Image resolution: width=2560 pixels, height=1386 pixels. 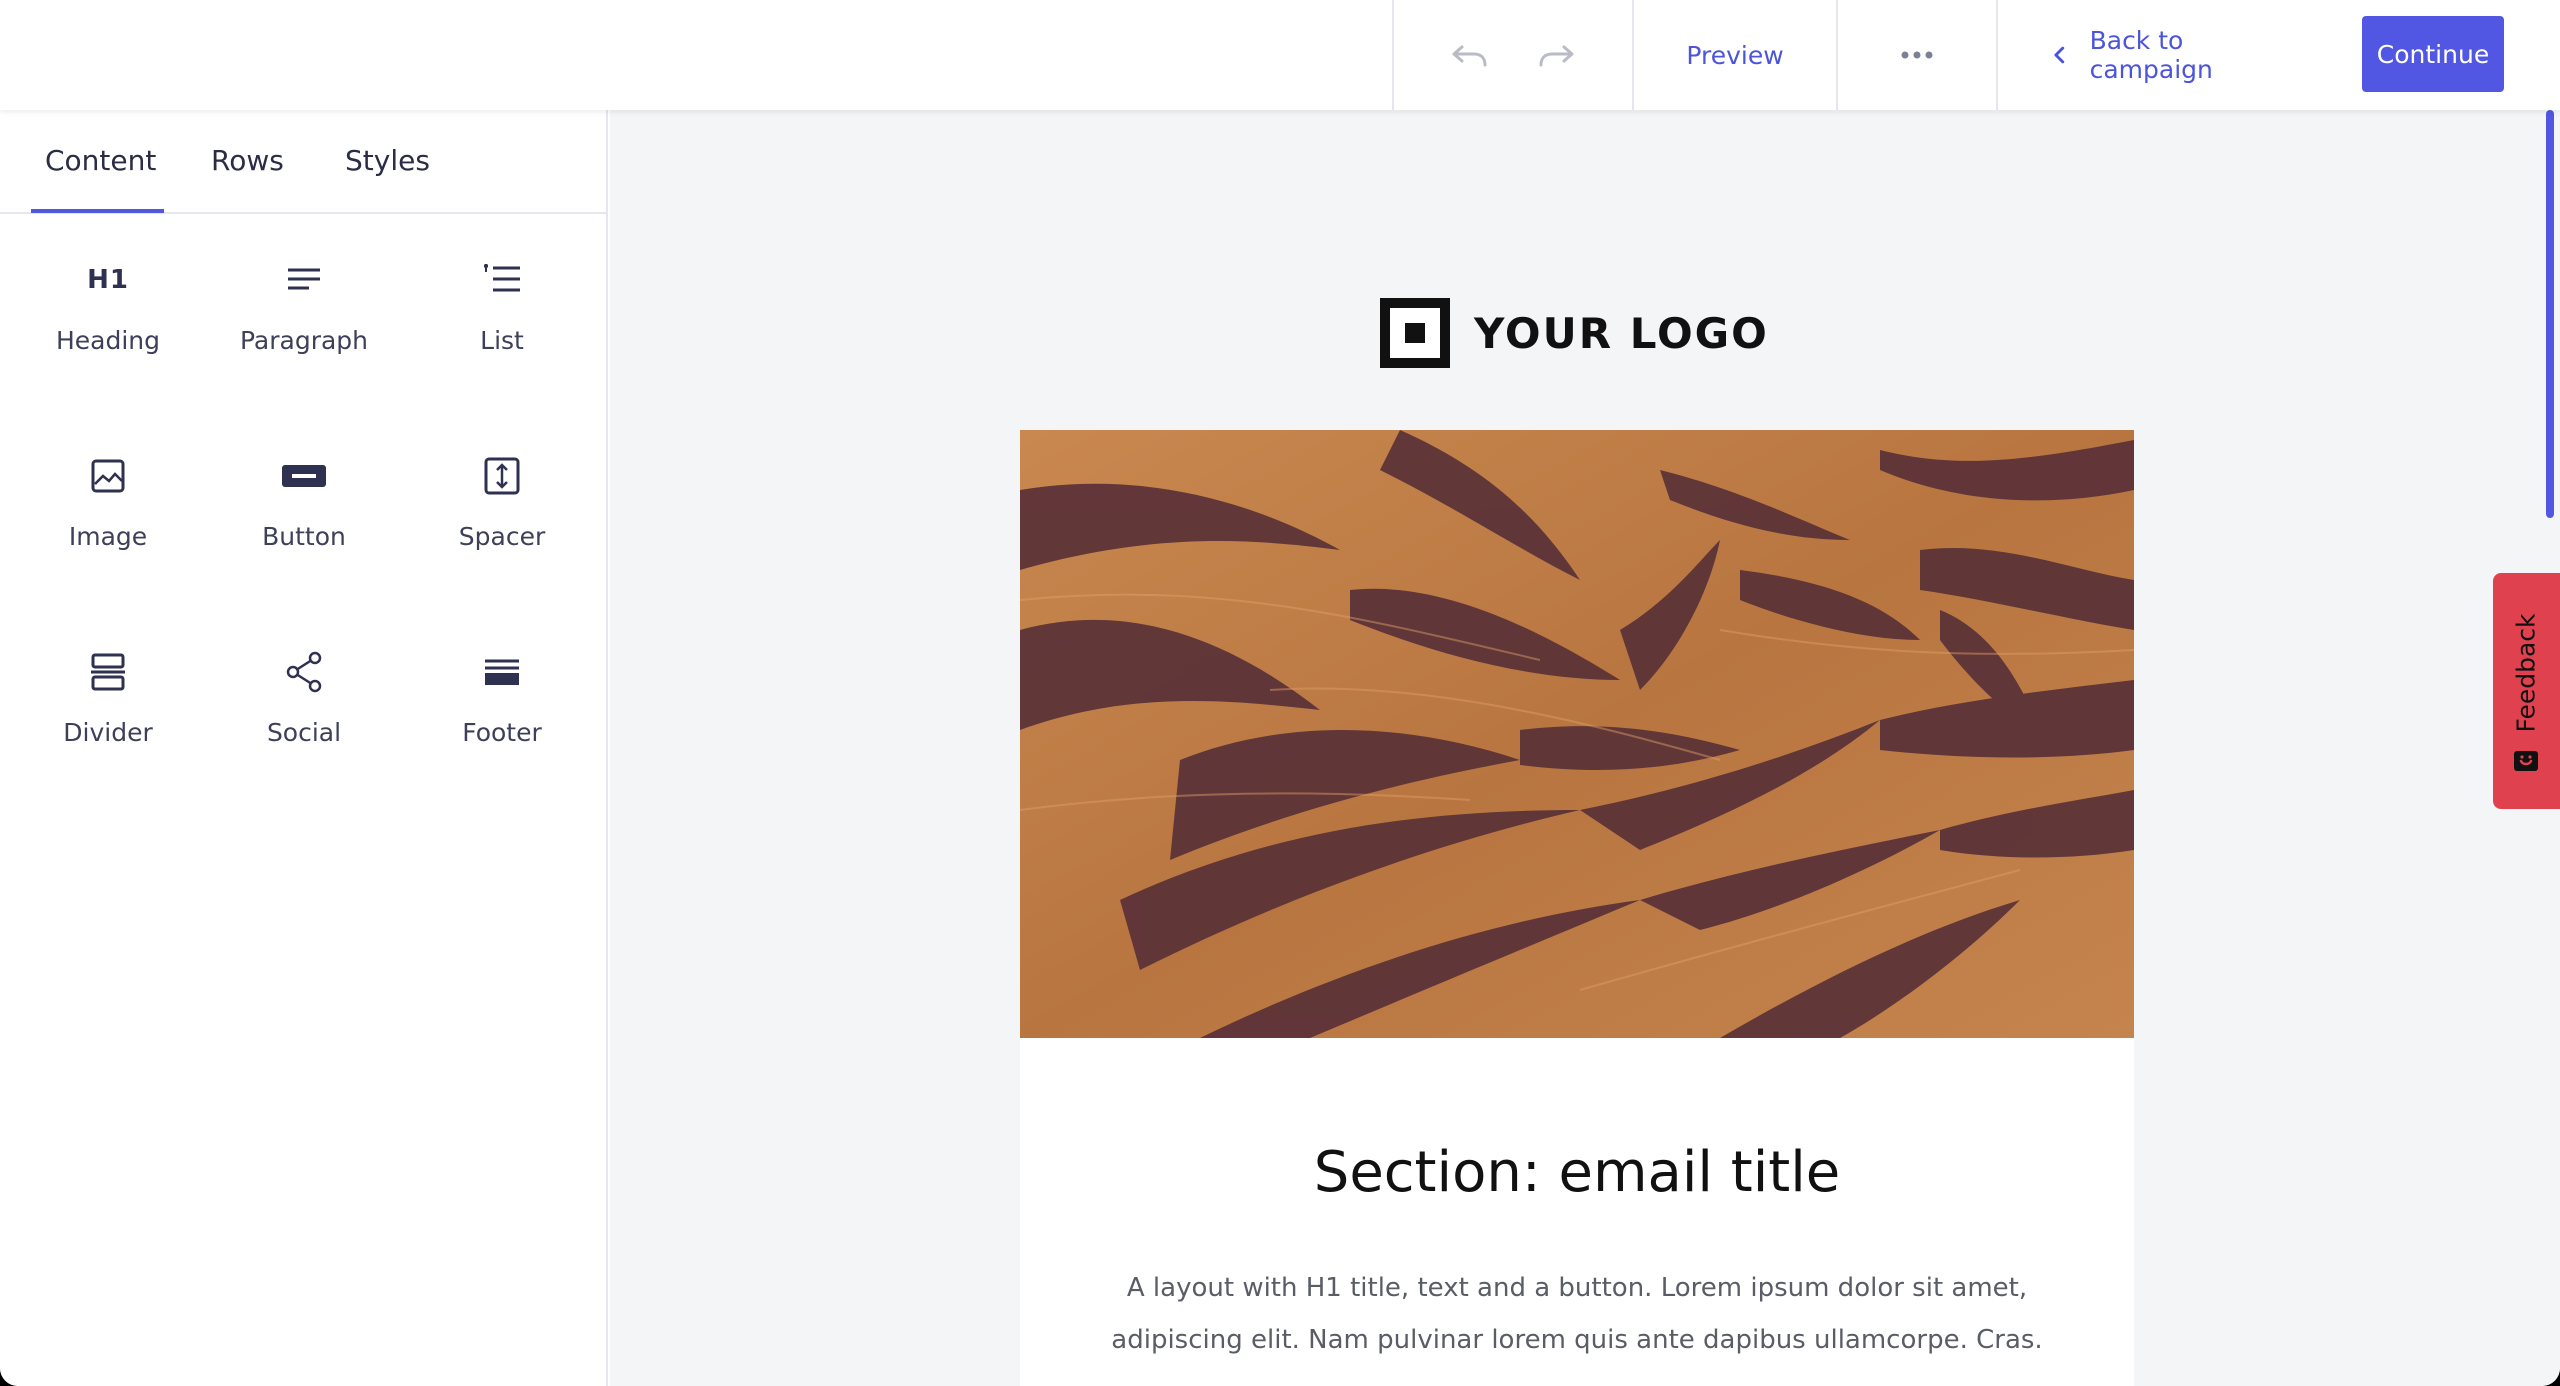 What do you see at coordinates (502, 536) in the screenshot?
I see `block-label: Spacer` at bounding box center [502, 536].